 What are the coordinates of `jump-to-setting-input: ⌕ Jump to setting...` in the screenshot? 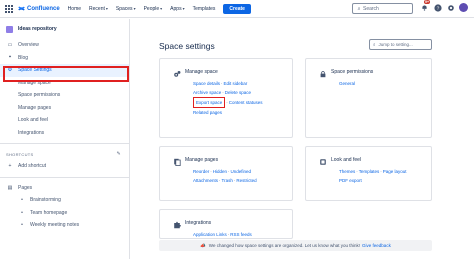 It's located at (400, 44).